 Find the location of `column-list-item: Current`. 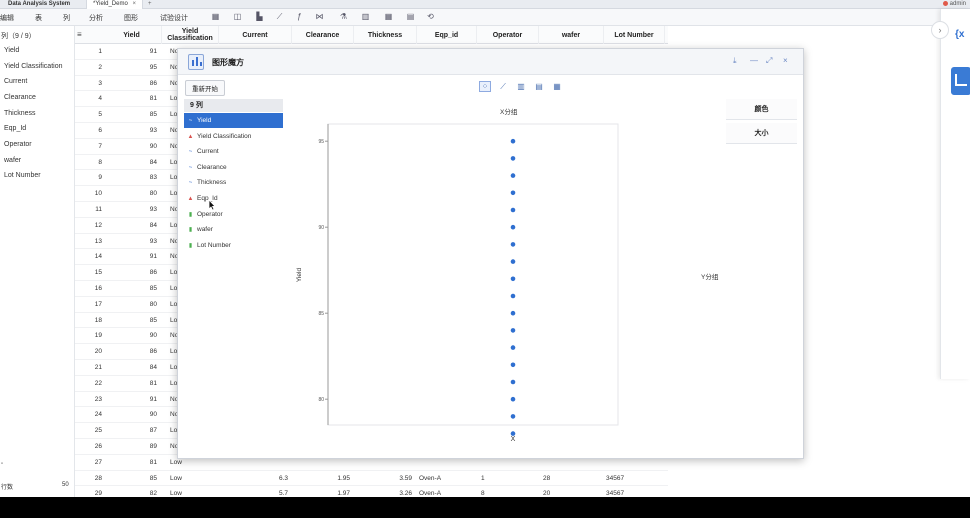

column-list-item: Current is located at coordinates (15, 81).